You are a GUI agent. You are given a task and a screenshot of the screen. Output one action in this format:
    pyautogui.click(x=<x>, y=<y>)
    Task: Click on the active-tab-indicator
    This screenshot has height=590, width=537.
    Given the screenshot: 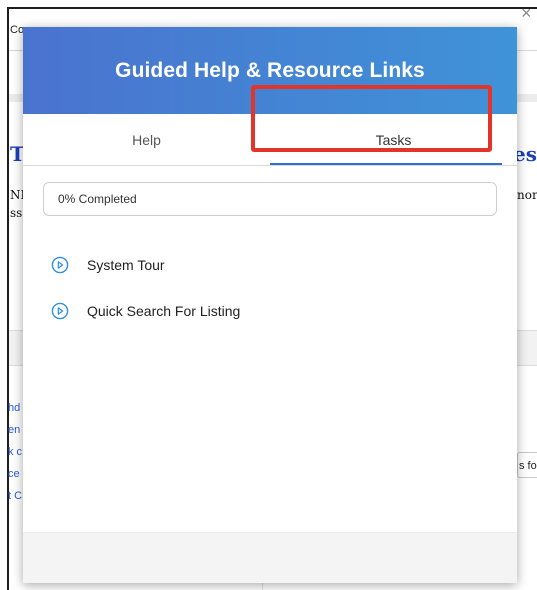 What is the action you would take?
    pyautogui.click(x=386, y=164)
    